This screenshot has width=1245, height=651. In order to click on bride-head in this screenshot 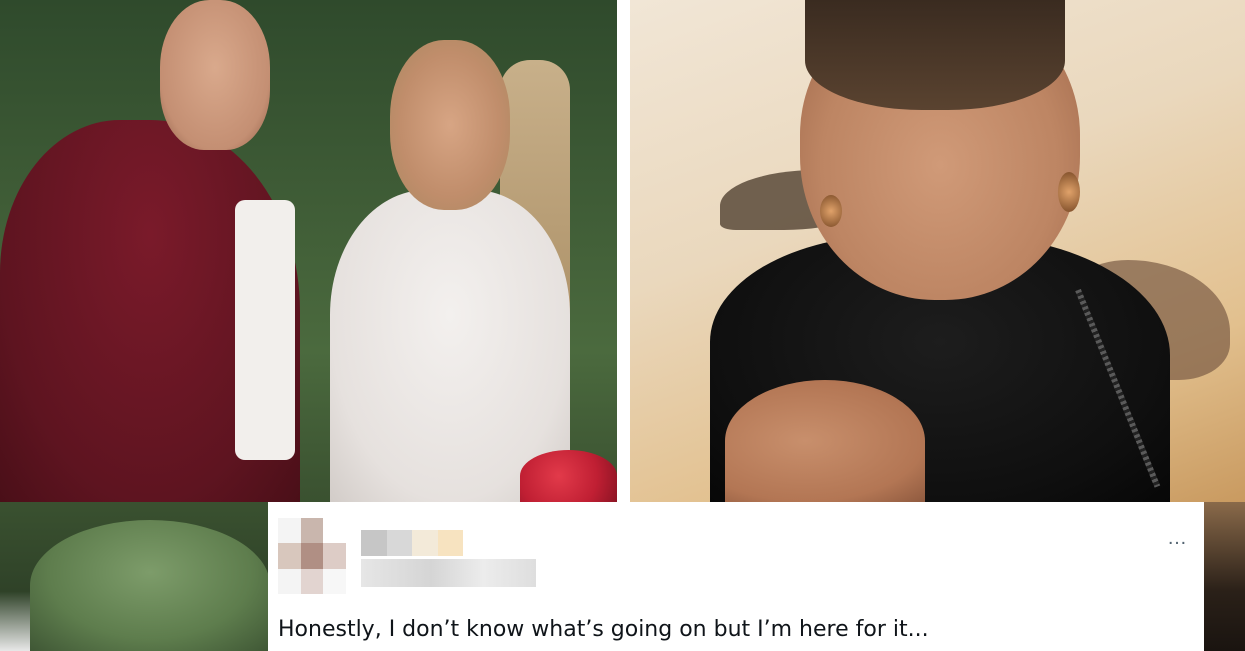, I will do `click(450, 125)`.